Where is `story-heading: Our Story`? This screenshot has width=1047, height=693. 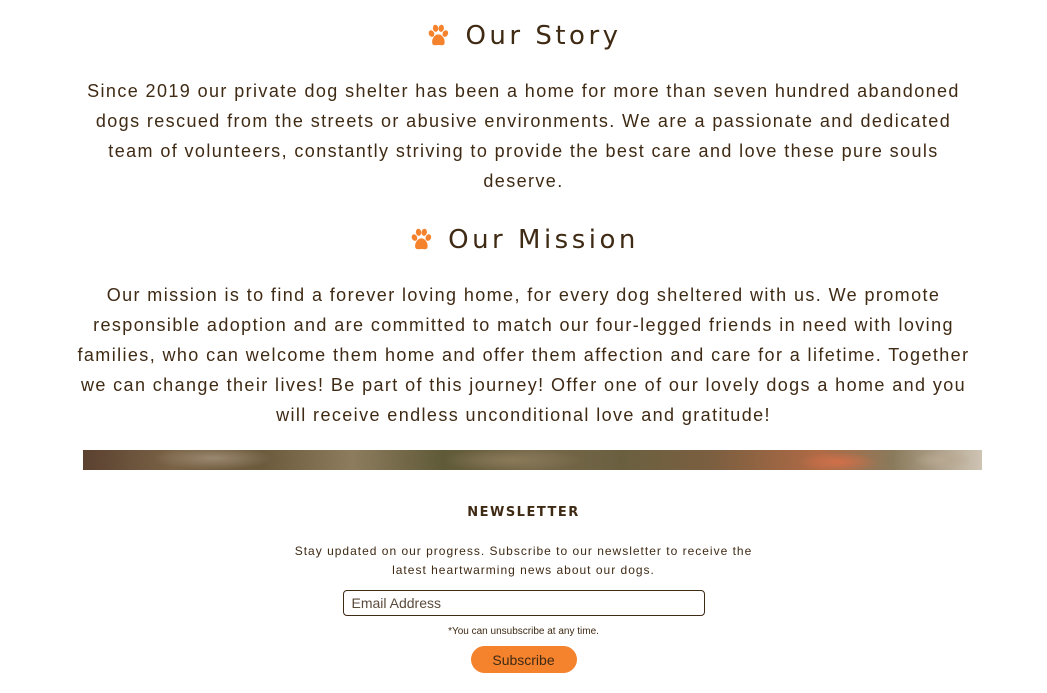 story-heading: Our Story is located at coordinates (523, 36).